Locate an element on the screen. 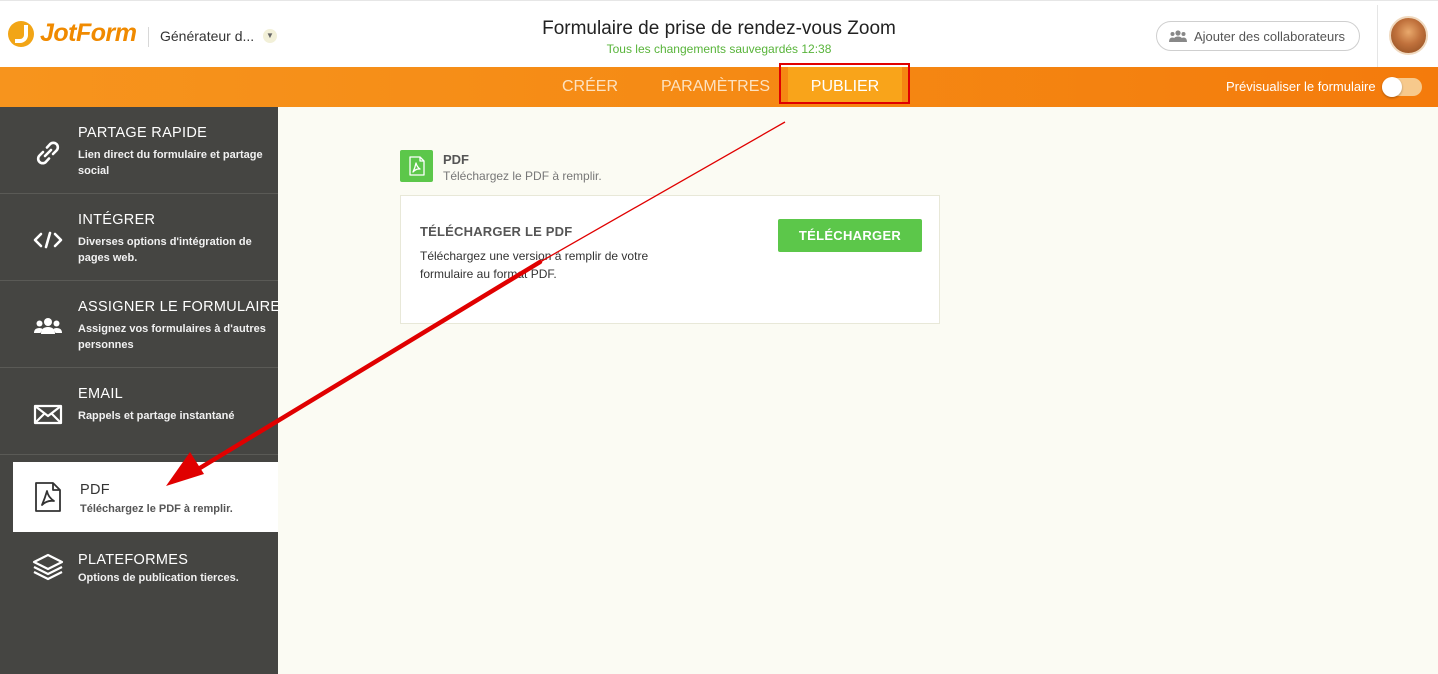 The image size is (1438, 674). layers-icon is located at coordinates (48, 567).